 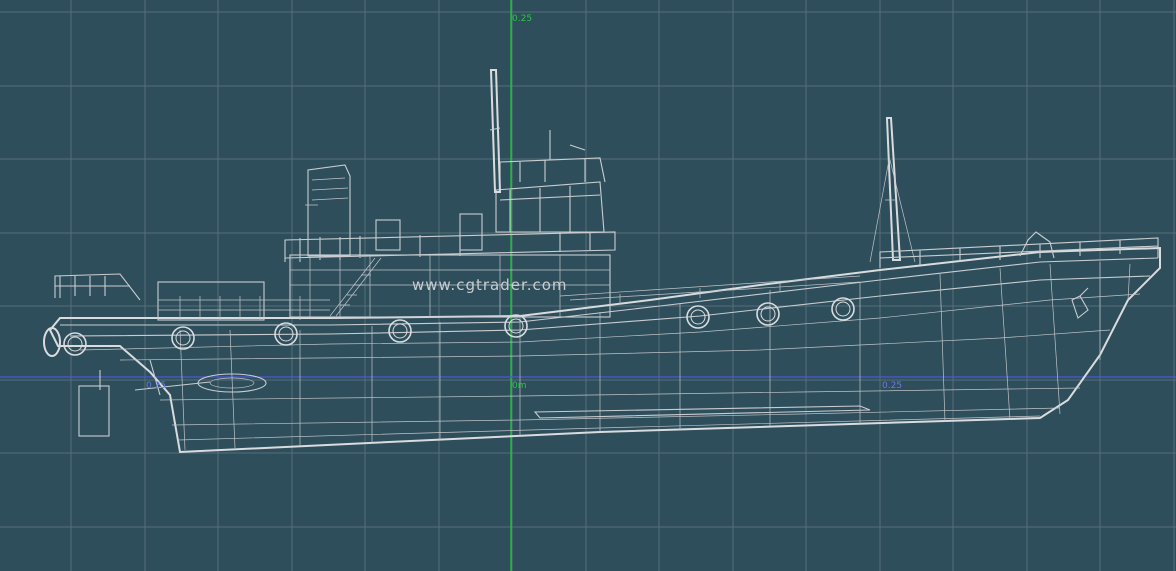 What do you see at coordinates (355, 287) in the screenshot?
I see `stairway` at bounding box center [355, 287].